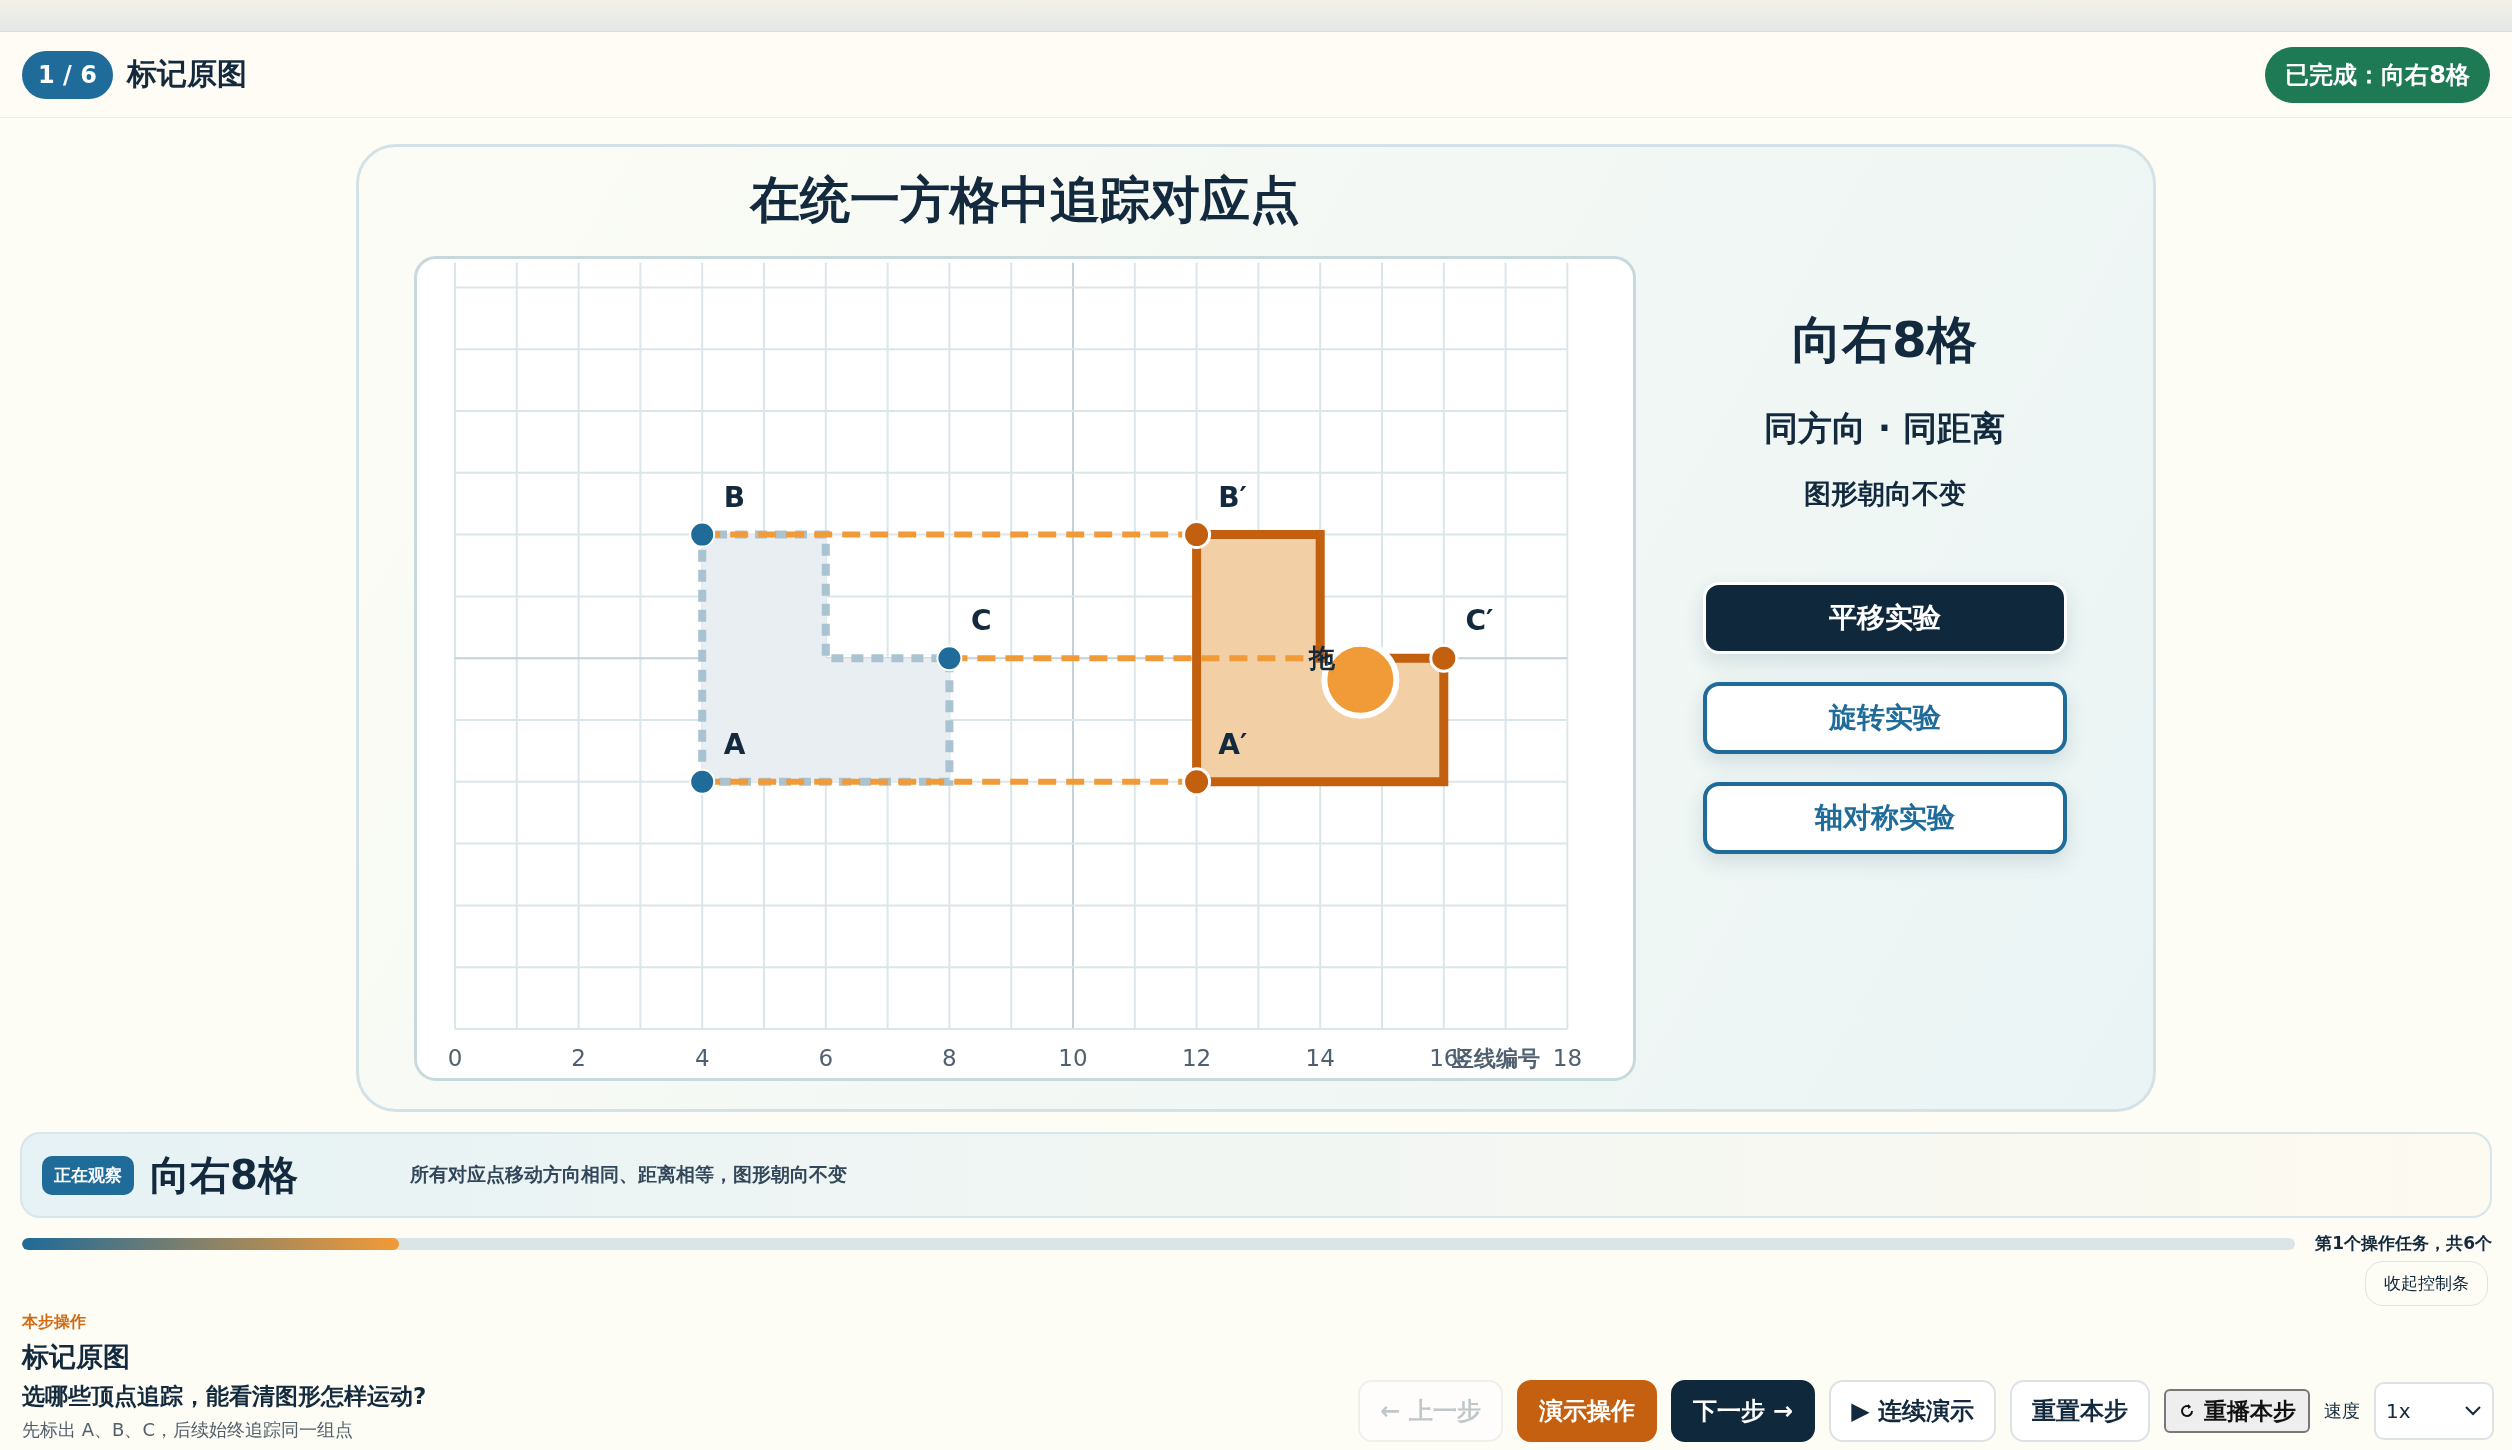 This screenshot has width=2512, height=1450. Describe the element at coordinates (1567, 1058) in the screenshot. I see `tick-label: 18` at that location.